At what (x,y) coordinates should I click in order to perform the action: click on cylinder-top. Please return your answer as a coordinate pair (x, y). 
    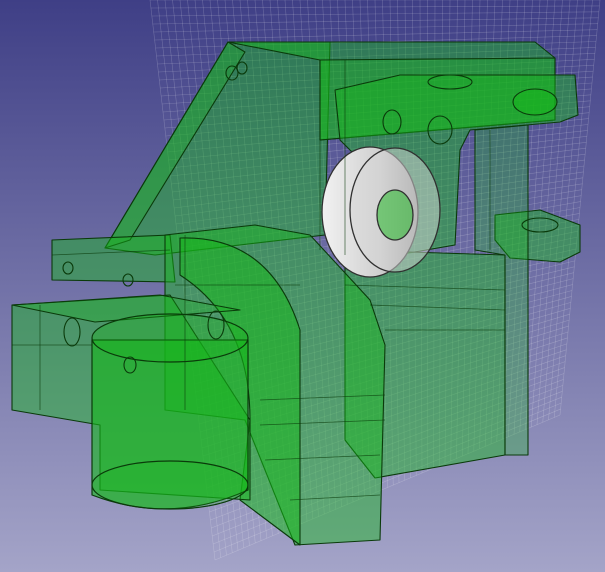
    Looking at the image, I should click on (170, 338).